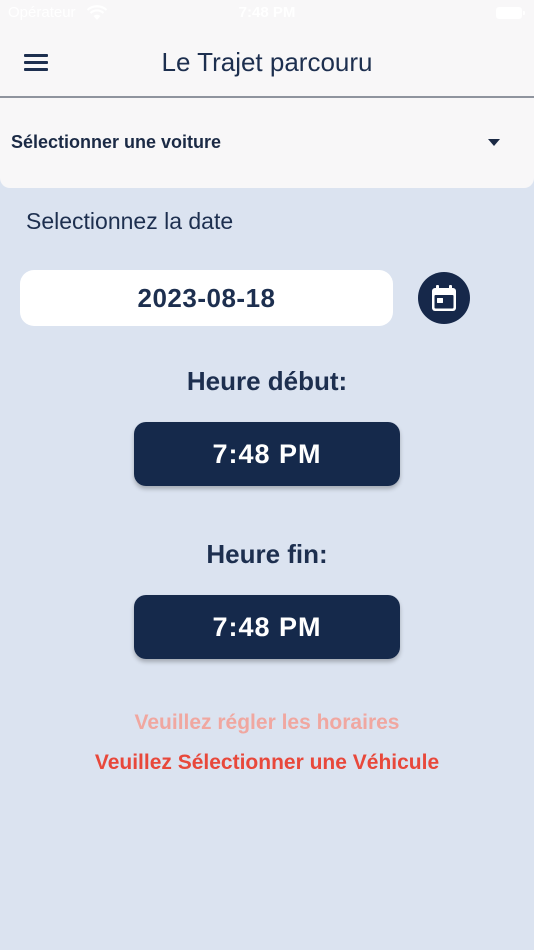 Image resolution: width=534 pixels, height=950 pixels. I want to click on vehicle-select-label: Sélectionner une voiture, so click(116, 142).